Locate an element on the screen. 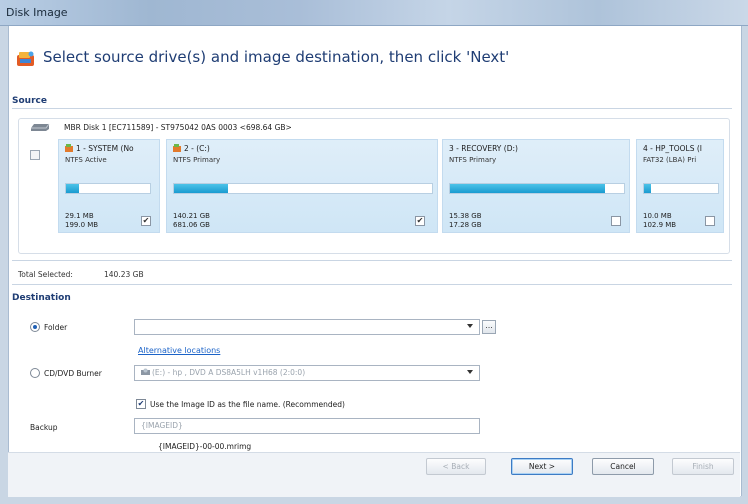 The width and height of the screenshot is (748, 504). partition-1-sizes: 29.1 MB 199.0 MB is located at coordinates (81, 221).